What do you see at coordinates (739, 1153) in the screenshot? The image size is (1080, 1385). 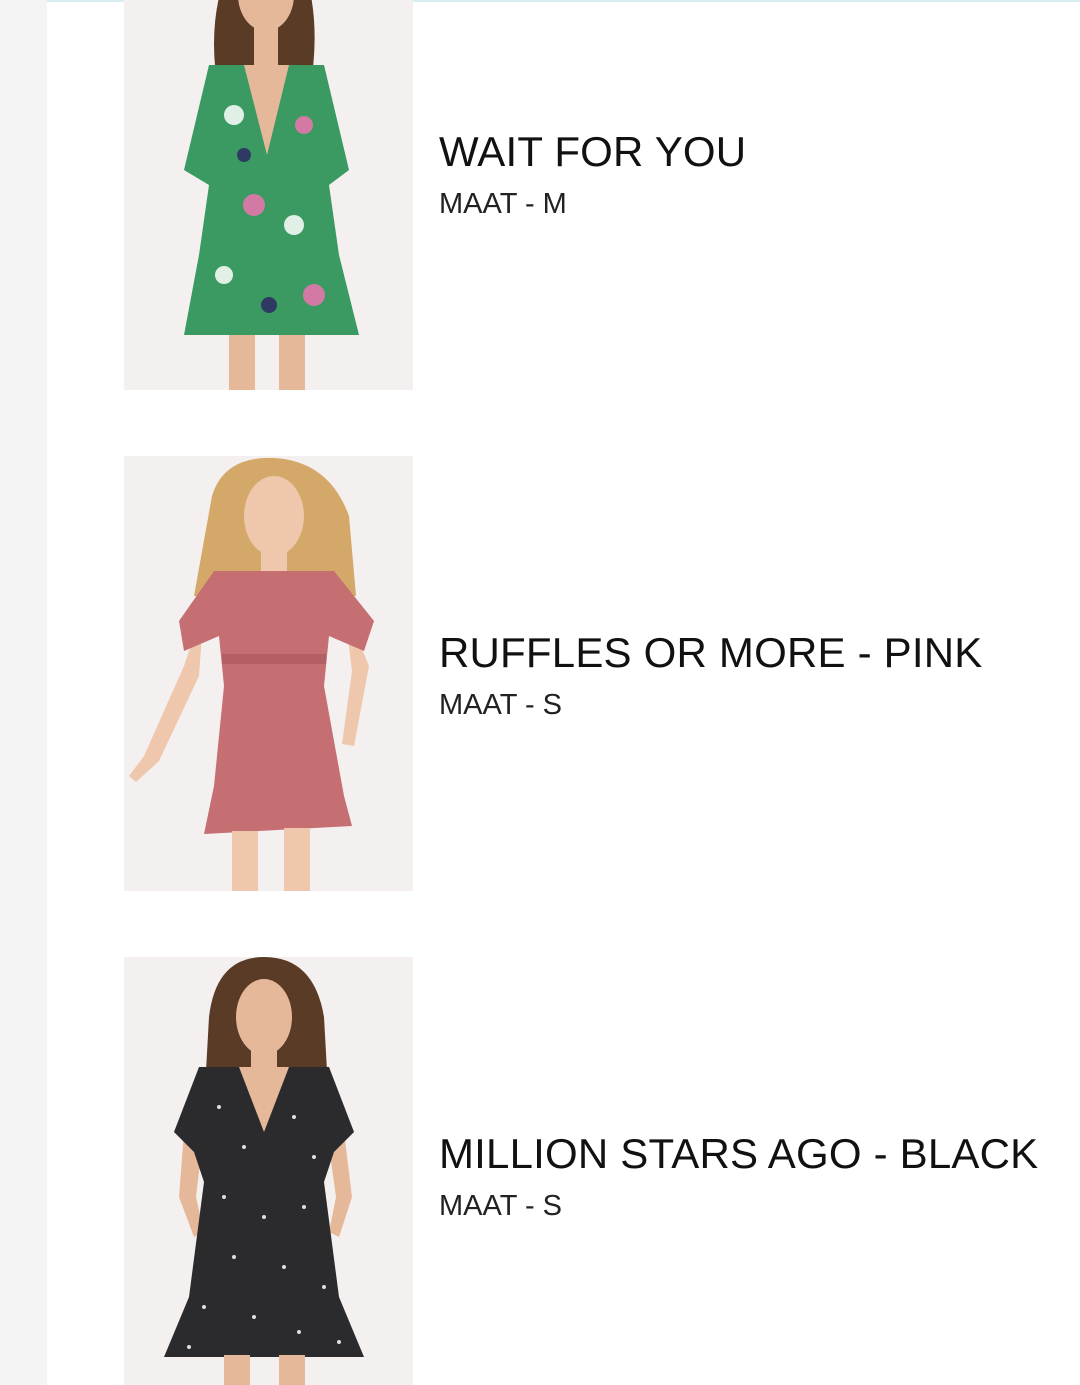 I see `product-title: MILLION STARS AGO - BLACK` at bounding box center [739, 1153].